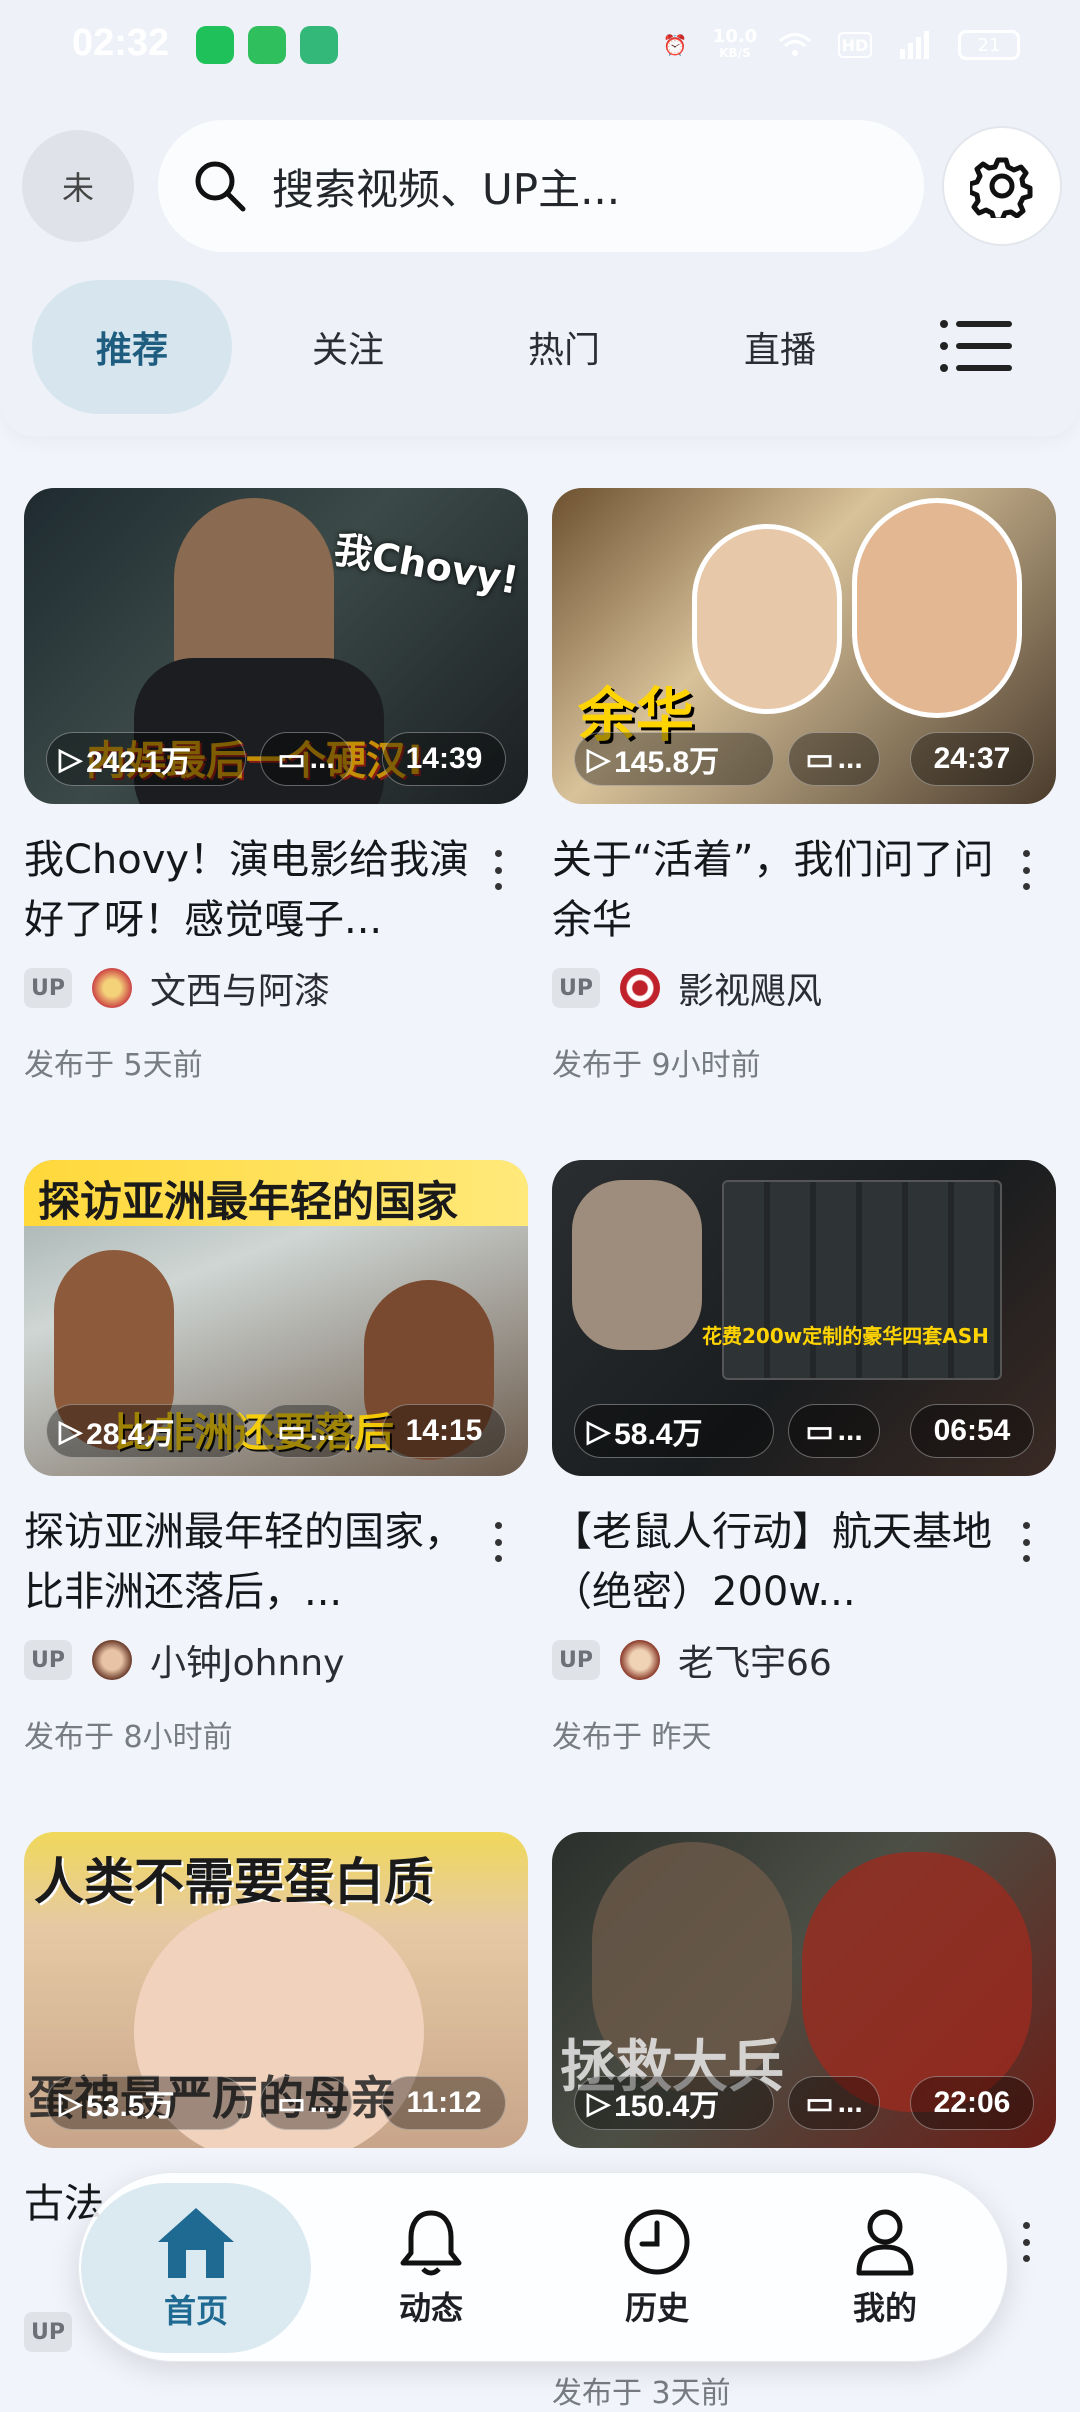 The width and height of the screenshot is (1080, 2412). I want to click on status-time: 02:32, so click(121, 43).